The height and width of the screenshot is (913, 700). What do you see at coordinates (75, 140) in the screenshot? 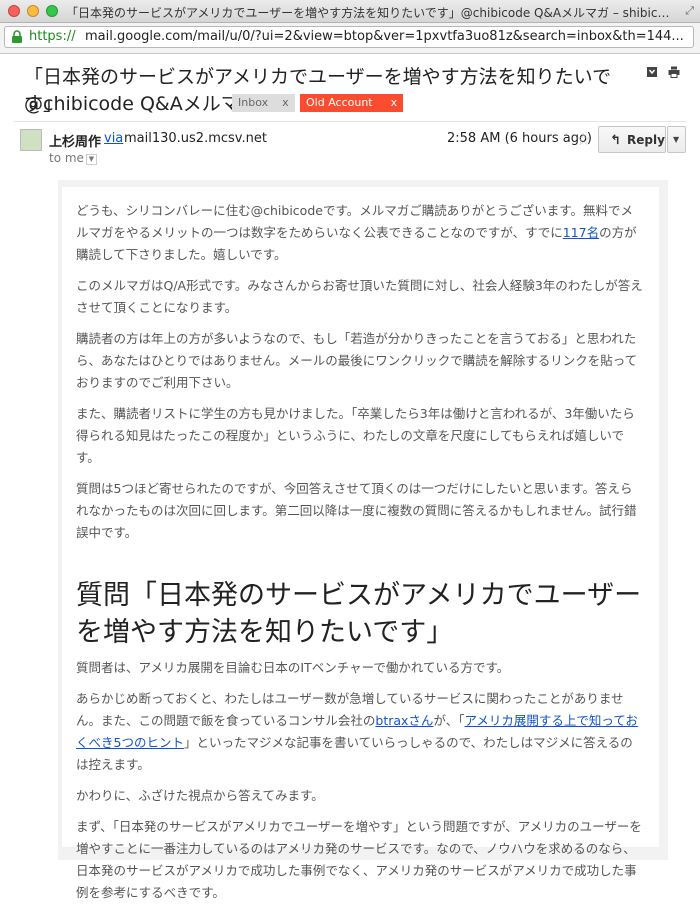
I see `sender-name: 上杉周作` at bounding box center [75, 140].